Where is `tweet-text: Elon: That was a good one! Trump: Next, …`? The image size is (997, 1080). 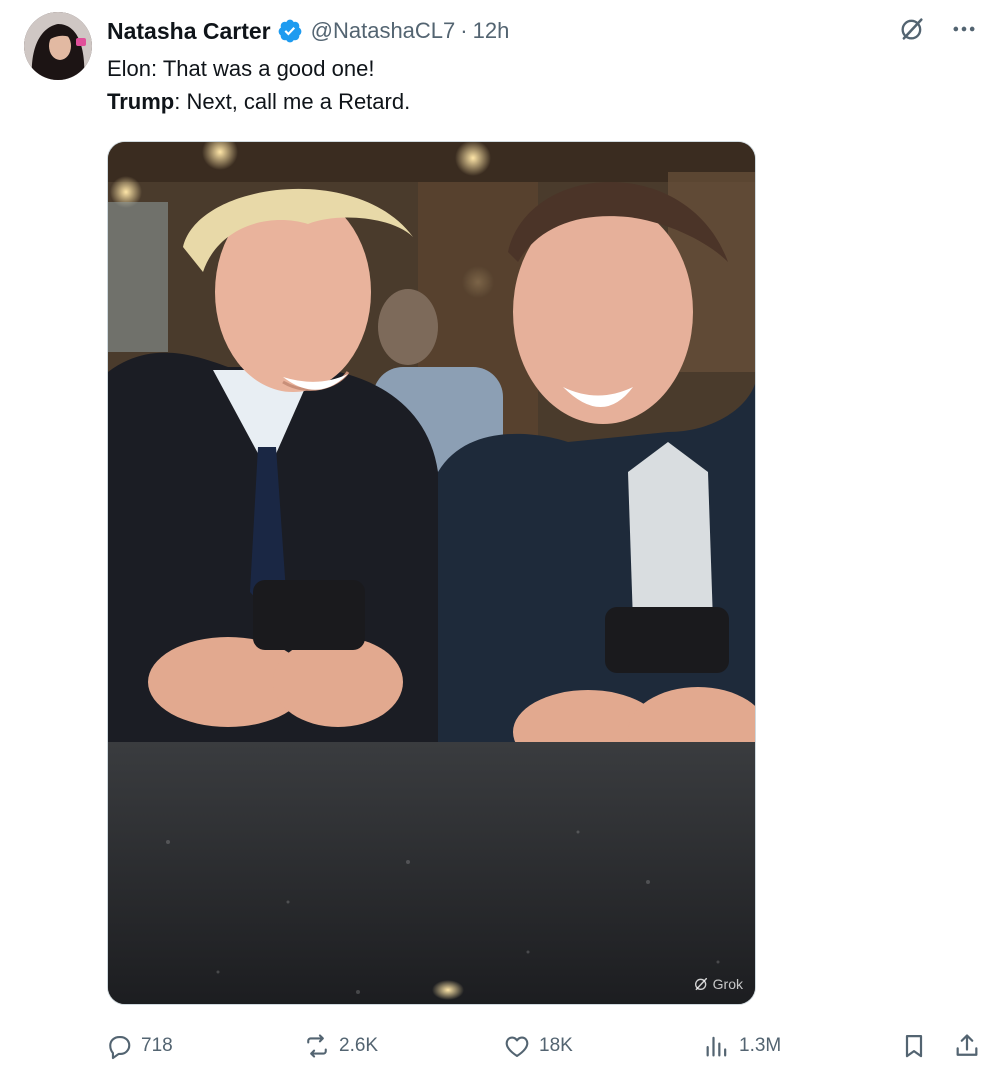 tweet-text: Elon: That was a good one! Trump: Next, … is located at coordinates (258, 85).